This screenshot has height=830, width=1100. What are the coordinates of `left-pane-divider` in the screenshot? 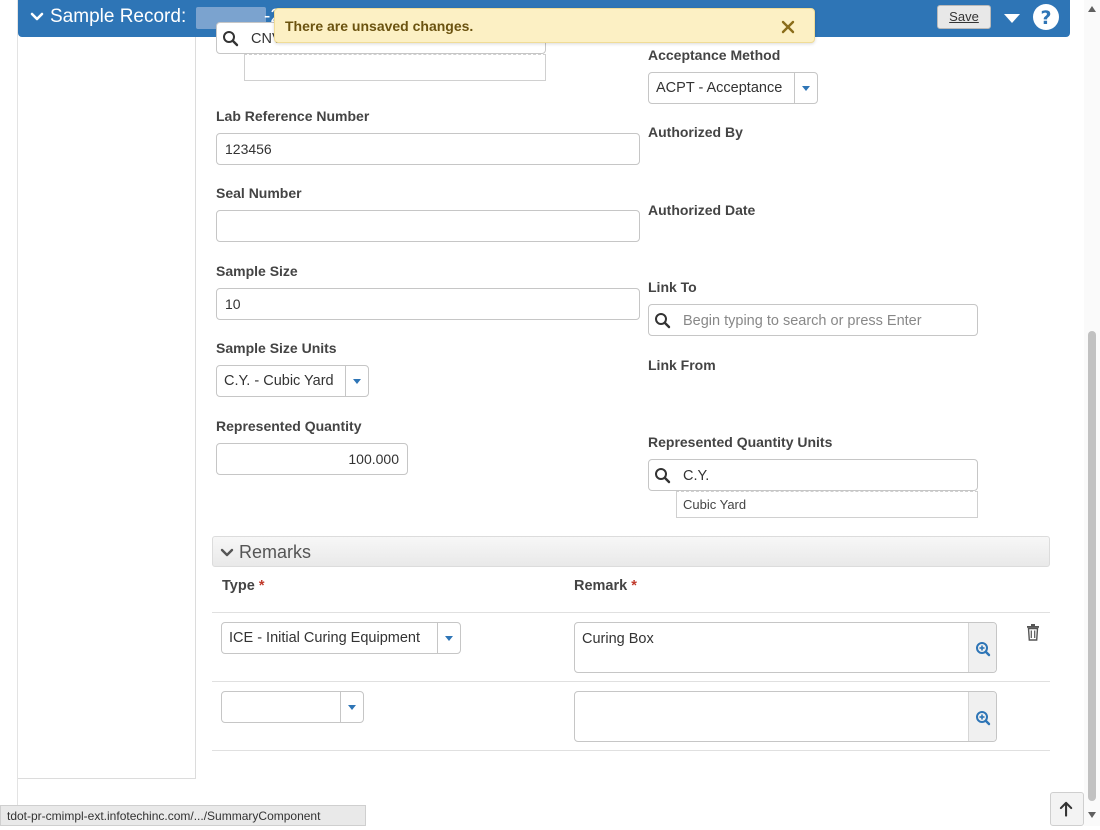 It's located at (195, 408).